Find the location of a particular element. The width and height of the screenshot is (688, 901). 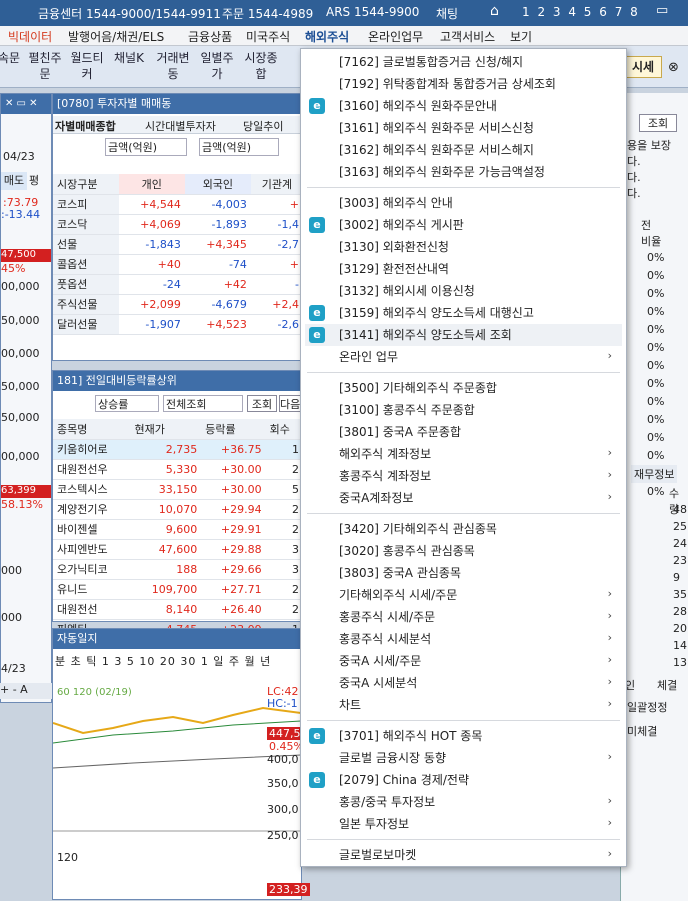

menu-item: [2079] China 경제/전략 is located at coordinates (404, 779).